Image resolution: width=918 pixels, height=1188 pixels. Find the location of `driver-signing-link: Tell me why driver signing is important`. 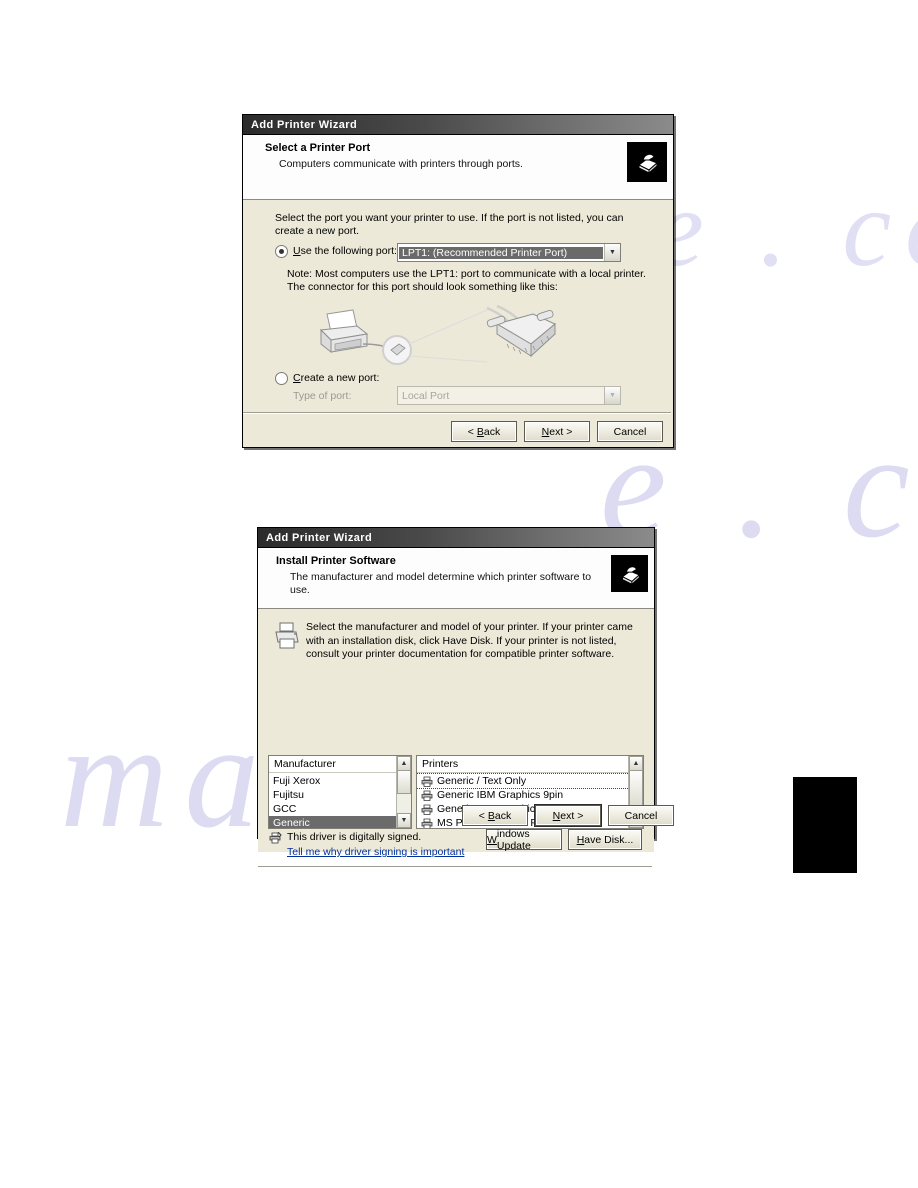

driver-signing-link: Tell me why driver signing is important is located at coordinates (375, 852).